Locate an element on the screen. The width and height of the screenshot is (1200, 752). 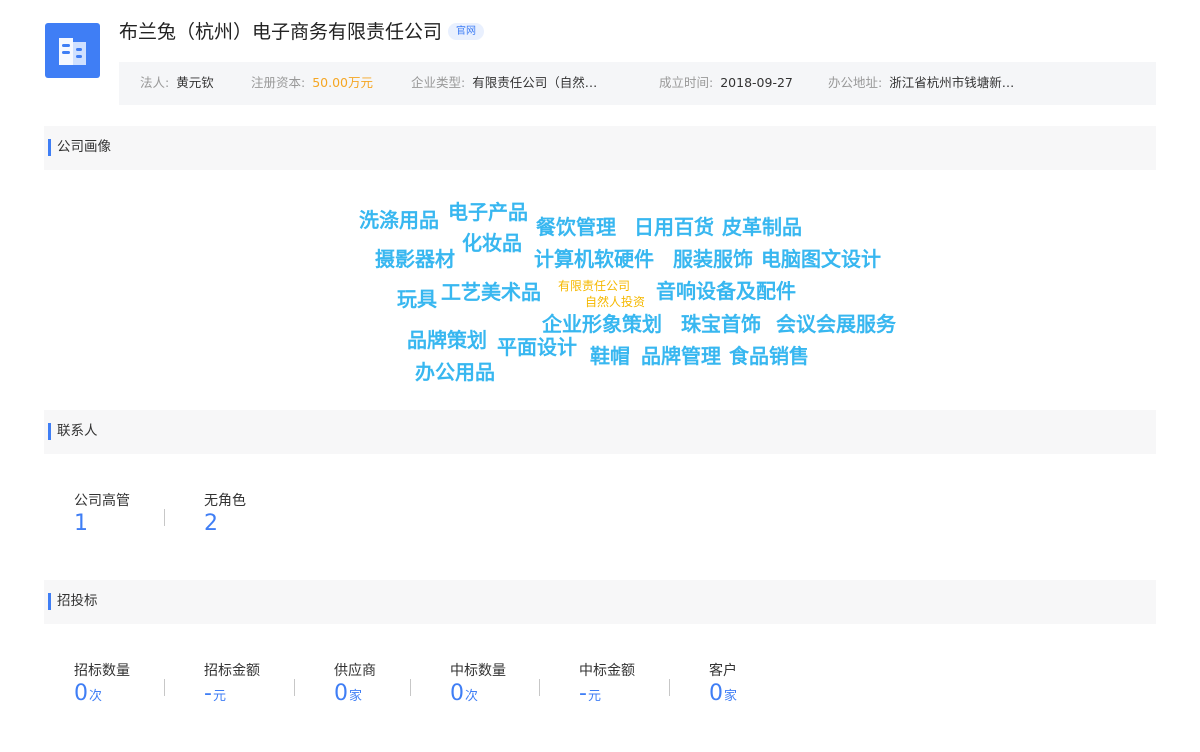
stat-award-amount: 中标金额 -元 is located at coordinates (607, 685).